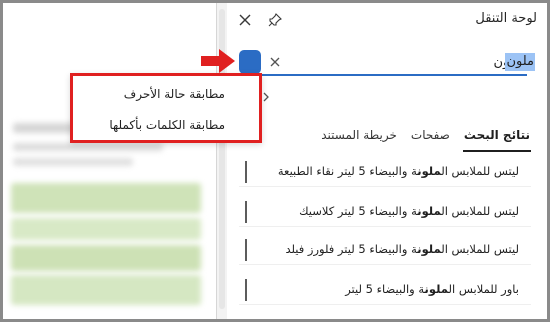 The height and width of the screenshot is (322, 550). Describe the element at coordinates (275, 62) in the screenshot. I see `clear-search-icon` at that location.